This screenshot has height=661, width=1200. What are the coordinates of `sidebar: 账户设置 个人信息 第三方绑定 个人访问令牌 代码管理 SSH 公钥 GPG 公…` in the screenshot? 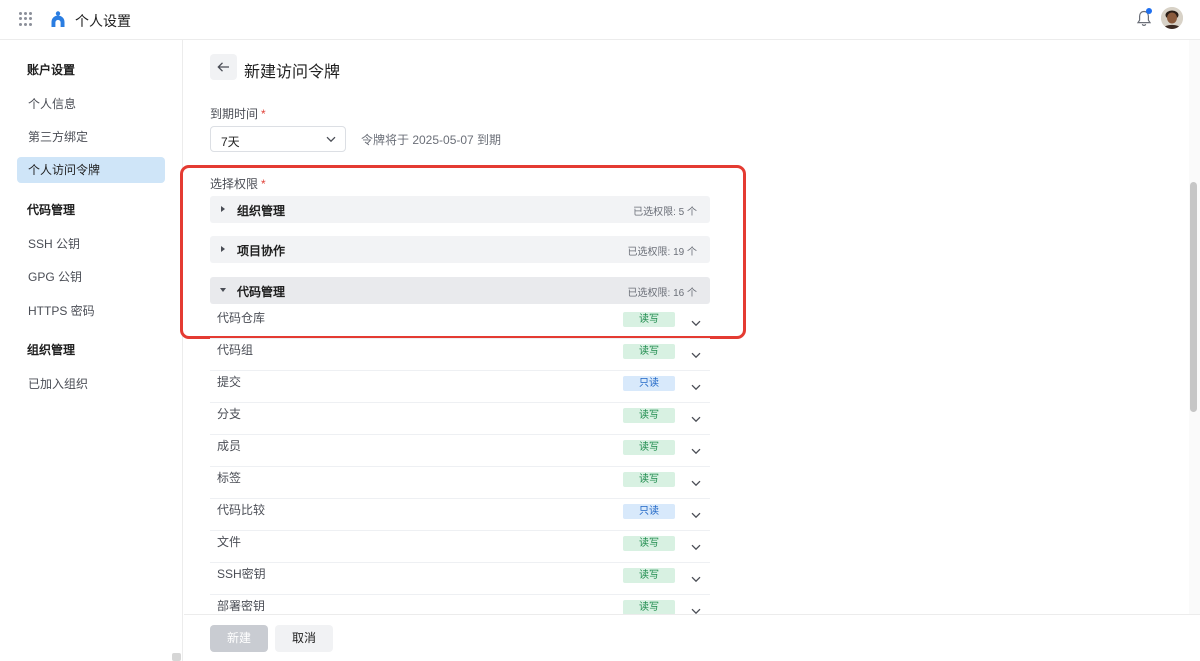 It's located at (91, 350).